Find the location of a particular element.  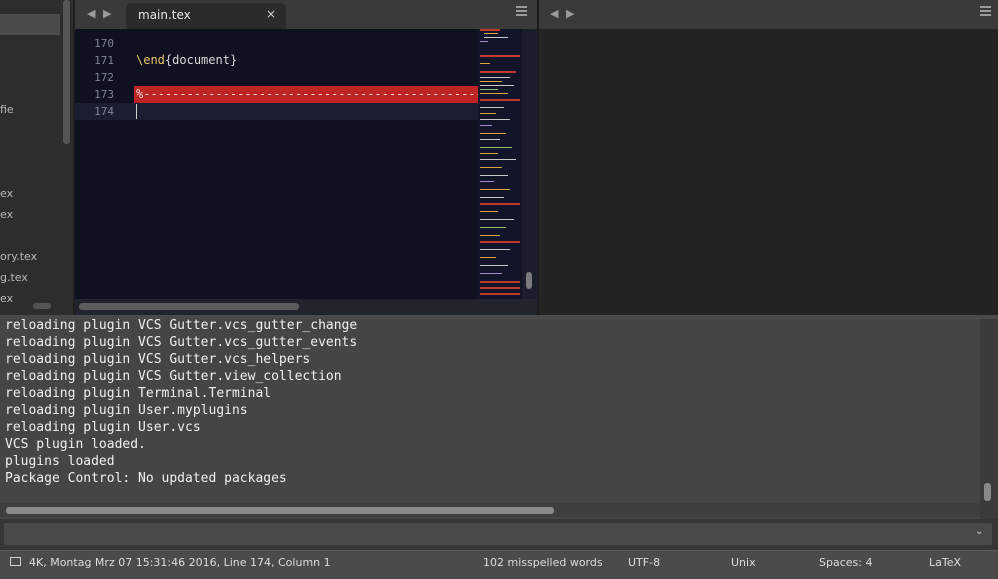

brace: } is located at coordinates (233, 60).